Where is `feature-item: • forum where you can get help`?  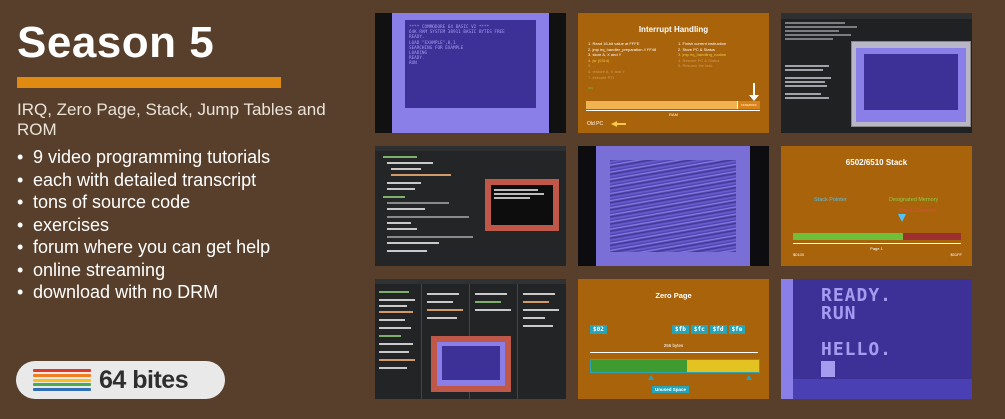
feature-item: • forum where you can get help is located at coordinates (144, 247).